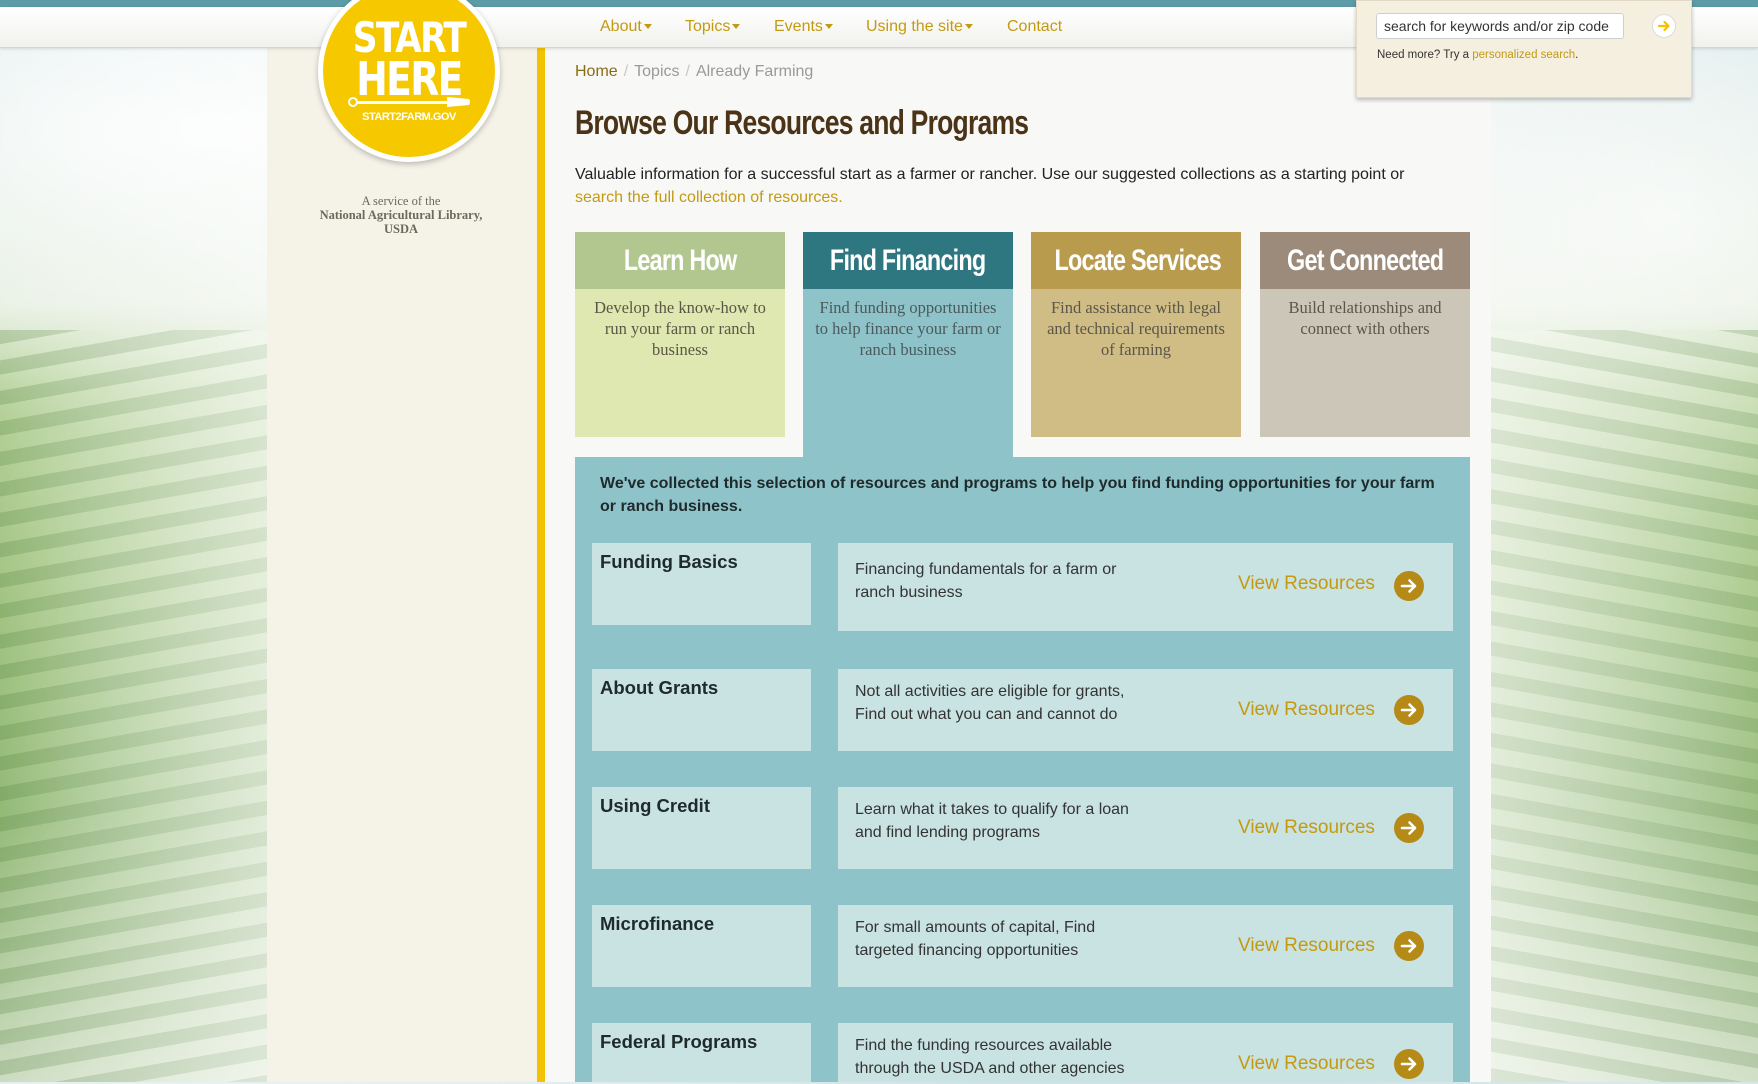 The image size is (1758, 1084). I want to click on nav-topics-label: Topics, so click(708, 26).